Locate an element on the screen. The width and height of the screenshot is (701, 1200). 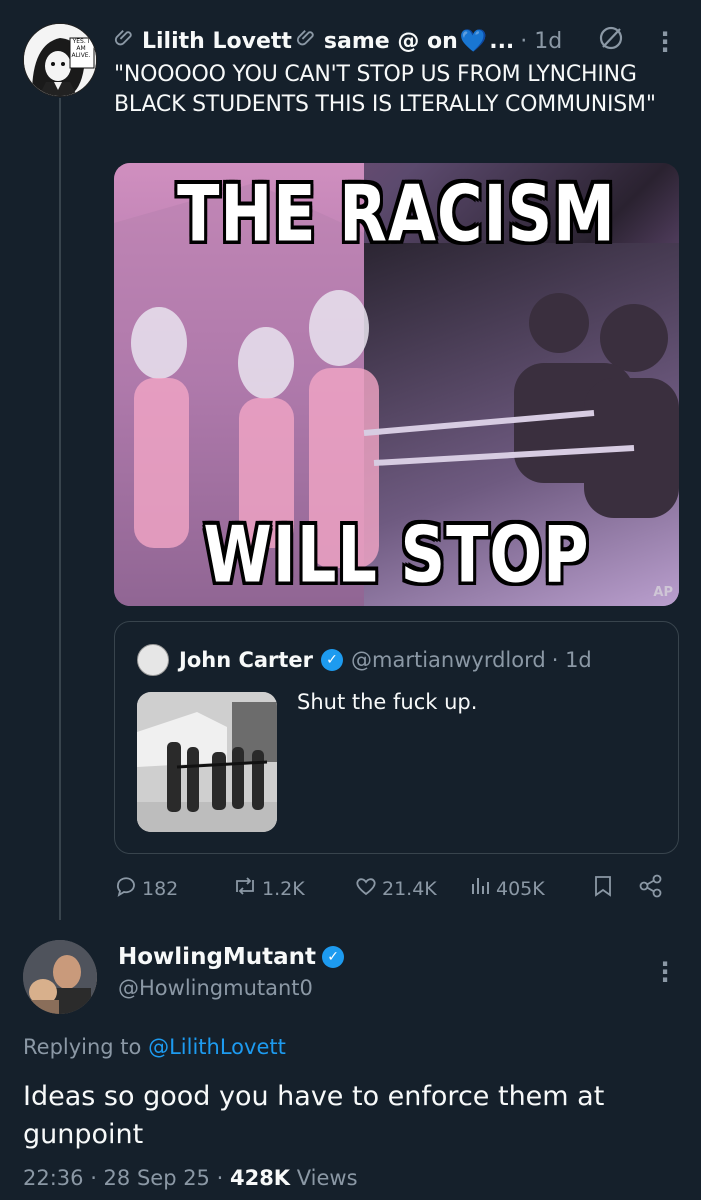
reply-button: 182 is located at coordinates (146, 889).